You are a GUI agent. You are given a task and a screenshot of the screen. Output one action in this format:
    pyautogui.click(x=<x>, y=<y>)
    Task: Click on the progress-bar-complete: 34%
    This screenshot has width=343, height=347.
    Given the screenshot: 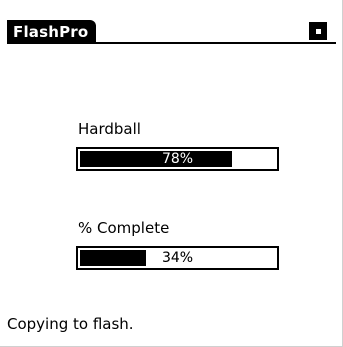 What is the action you would take?
    pyautogui.click(x=177, y=258)
    